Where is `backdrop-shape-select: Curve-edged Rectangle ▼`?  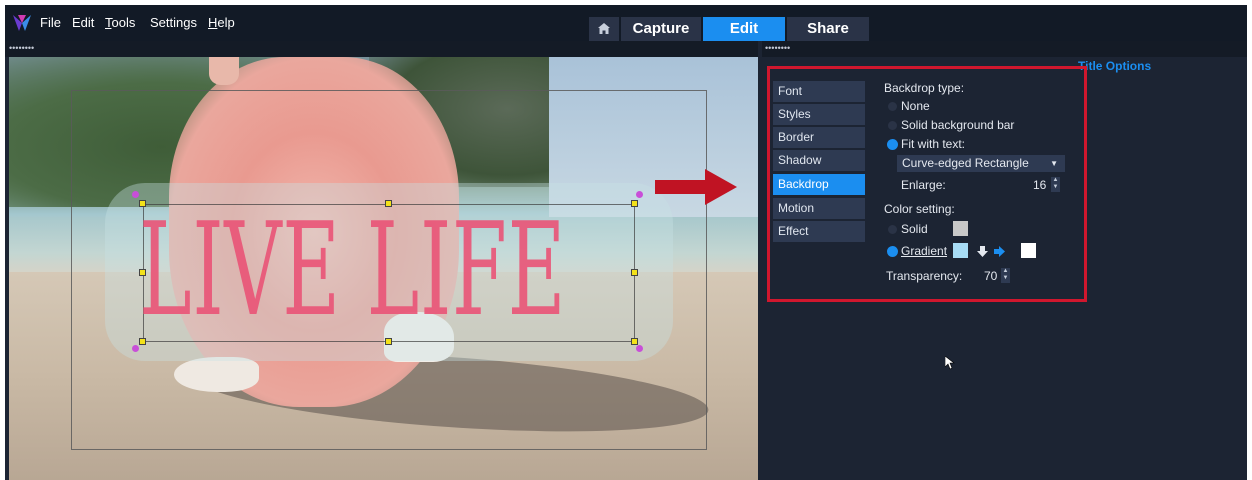
backdrop-shape-select: Curve-edged Rectangle ▼ is located at coordinates (981, 163).